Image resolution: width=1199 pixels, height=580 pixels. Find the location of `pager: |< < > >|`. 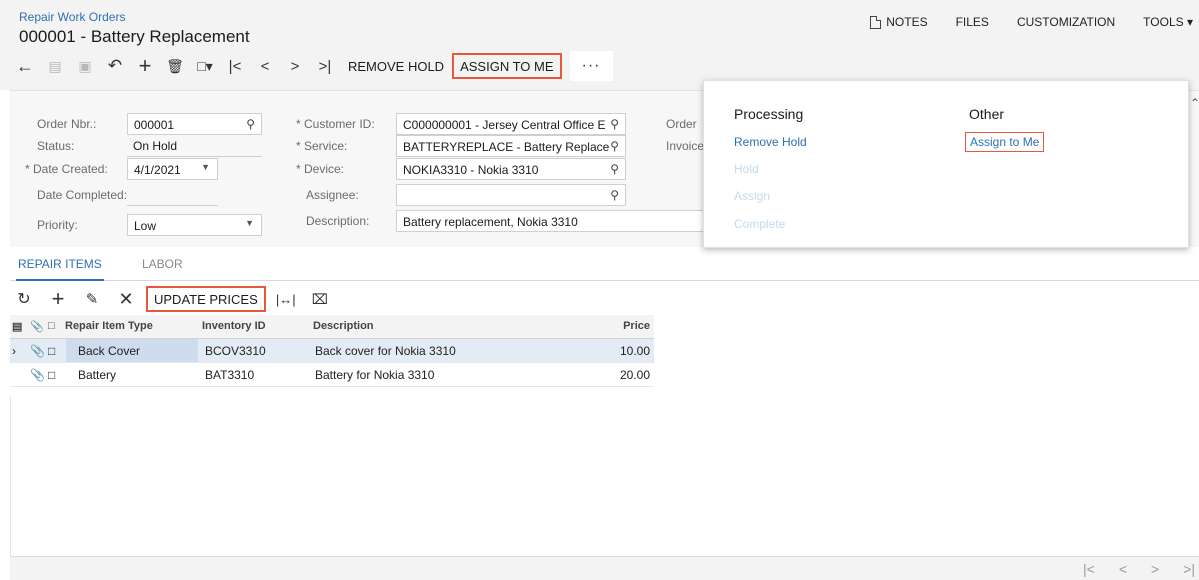

pager: |< < > >| is located at coordinates (1127, 569).